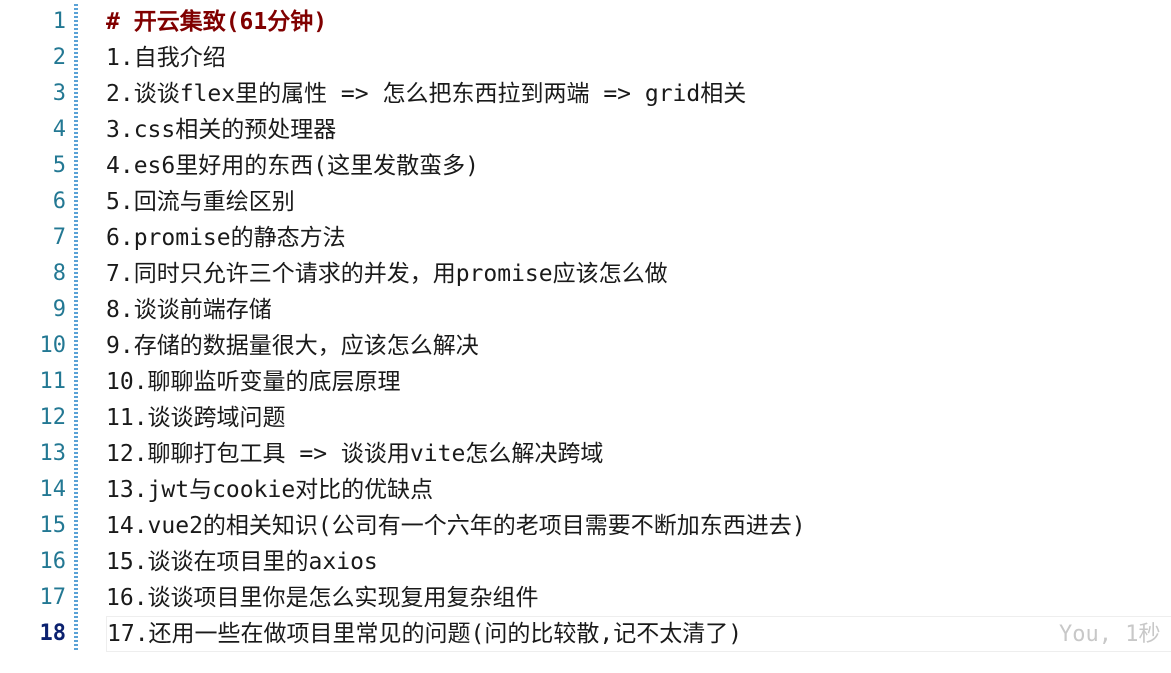 Image resolution: width=1171 pixels, height=673 pixels. What do you see at coordinates (1110, 634) in the screenshot?
I see `git-blame-annotation: You, 1秒` at bounding box center [1110, 634].